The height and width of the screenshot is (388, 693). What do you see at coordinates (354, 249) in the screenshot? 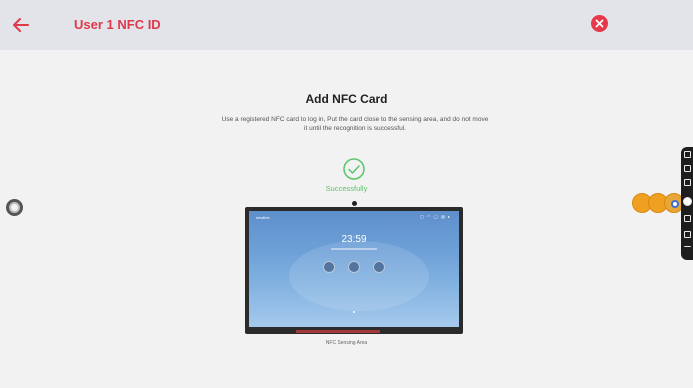
I see `date-line` at bounding box center [354, 249].